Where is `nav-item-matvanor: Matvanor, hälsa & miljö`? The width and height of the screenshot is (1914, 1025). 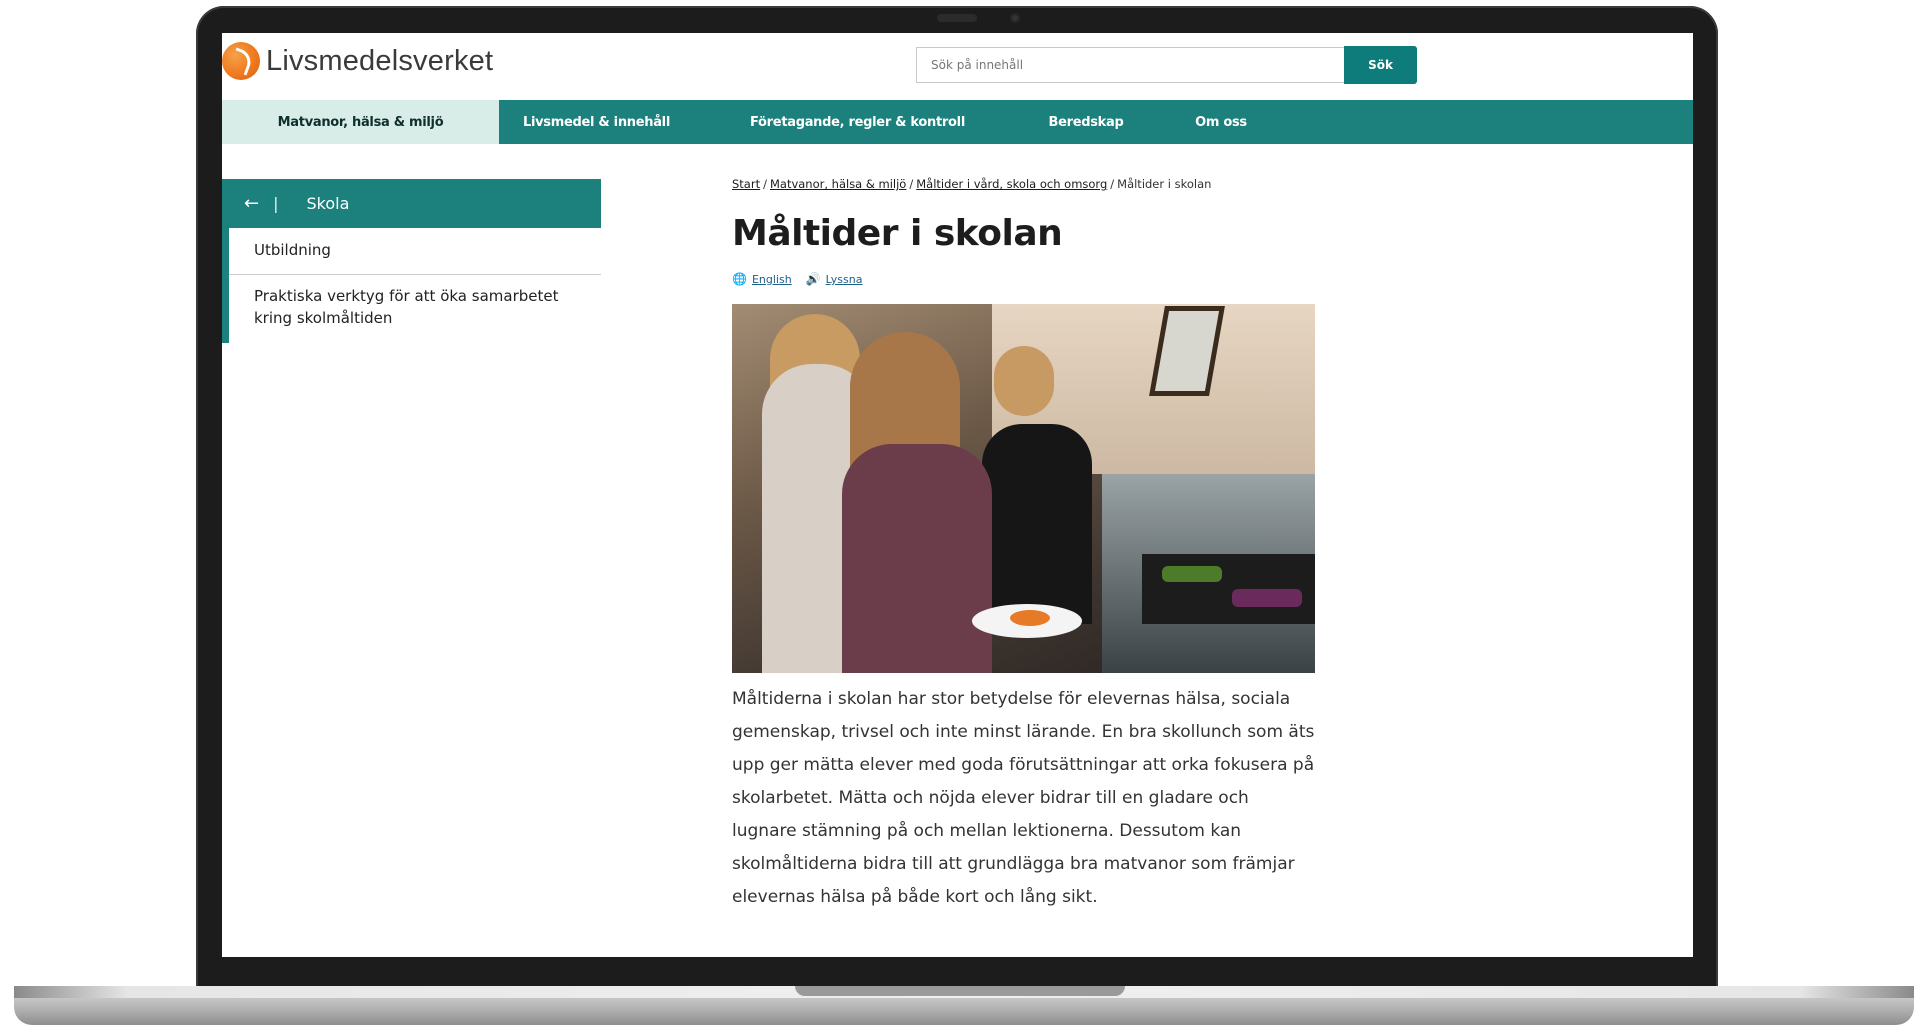
nav-item-matvanor: Matvanor, hälsa & miljö is located at coordinates (360, 122).